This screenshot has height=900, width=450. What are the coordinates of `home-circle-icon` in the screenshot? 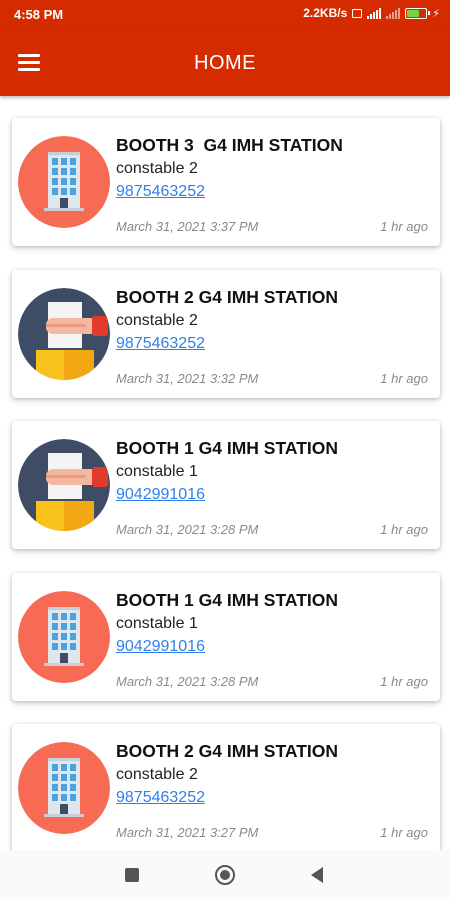 It's located at (225, 875).